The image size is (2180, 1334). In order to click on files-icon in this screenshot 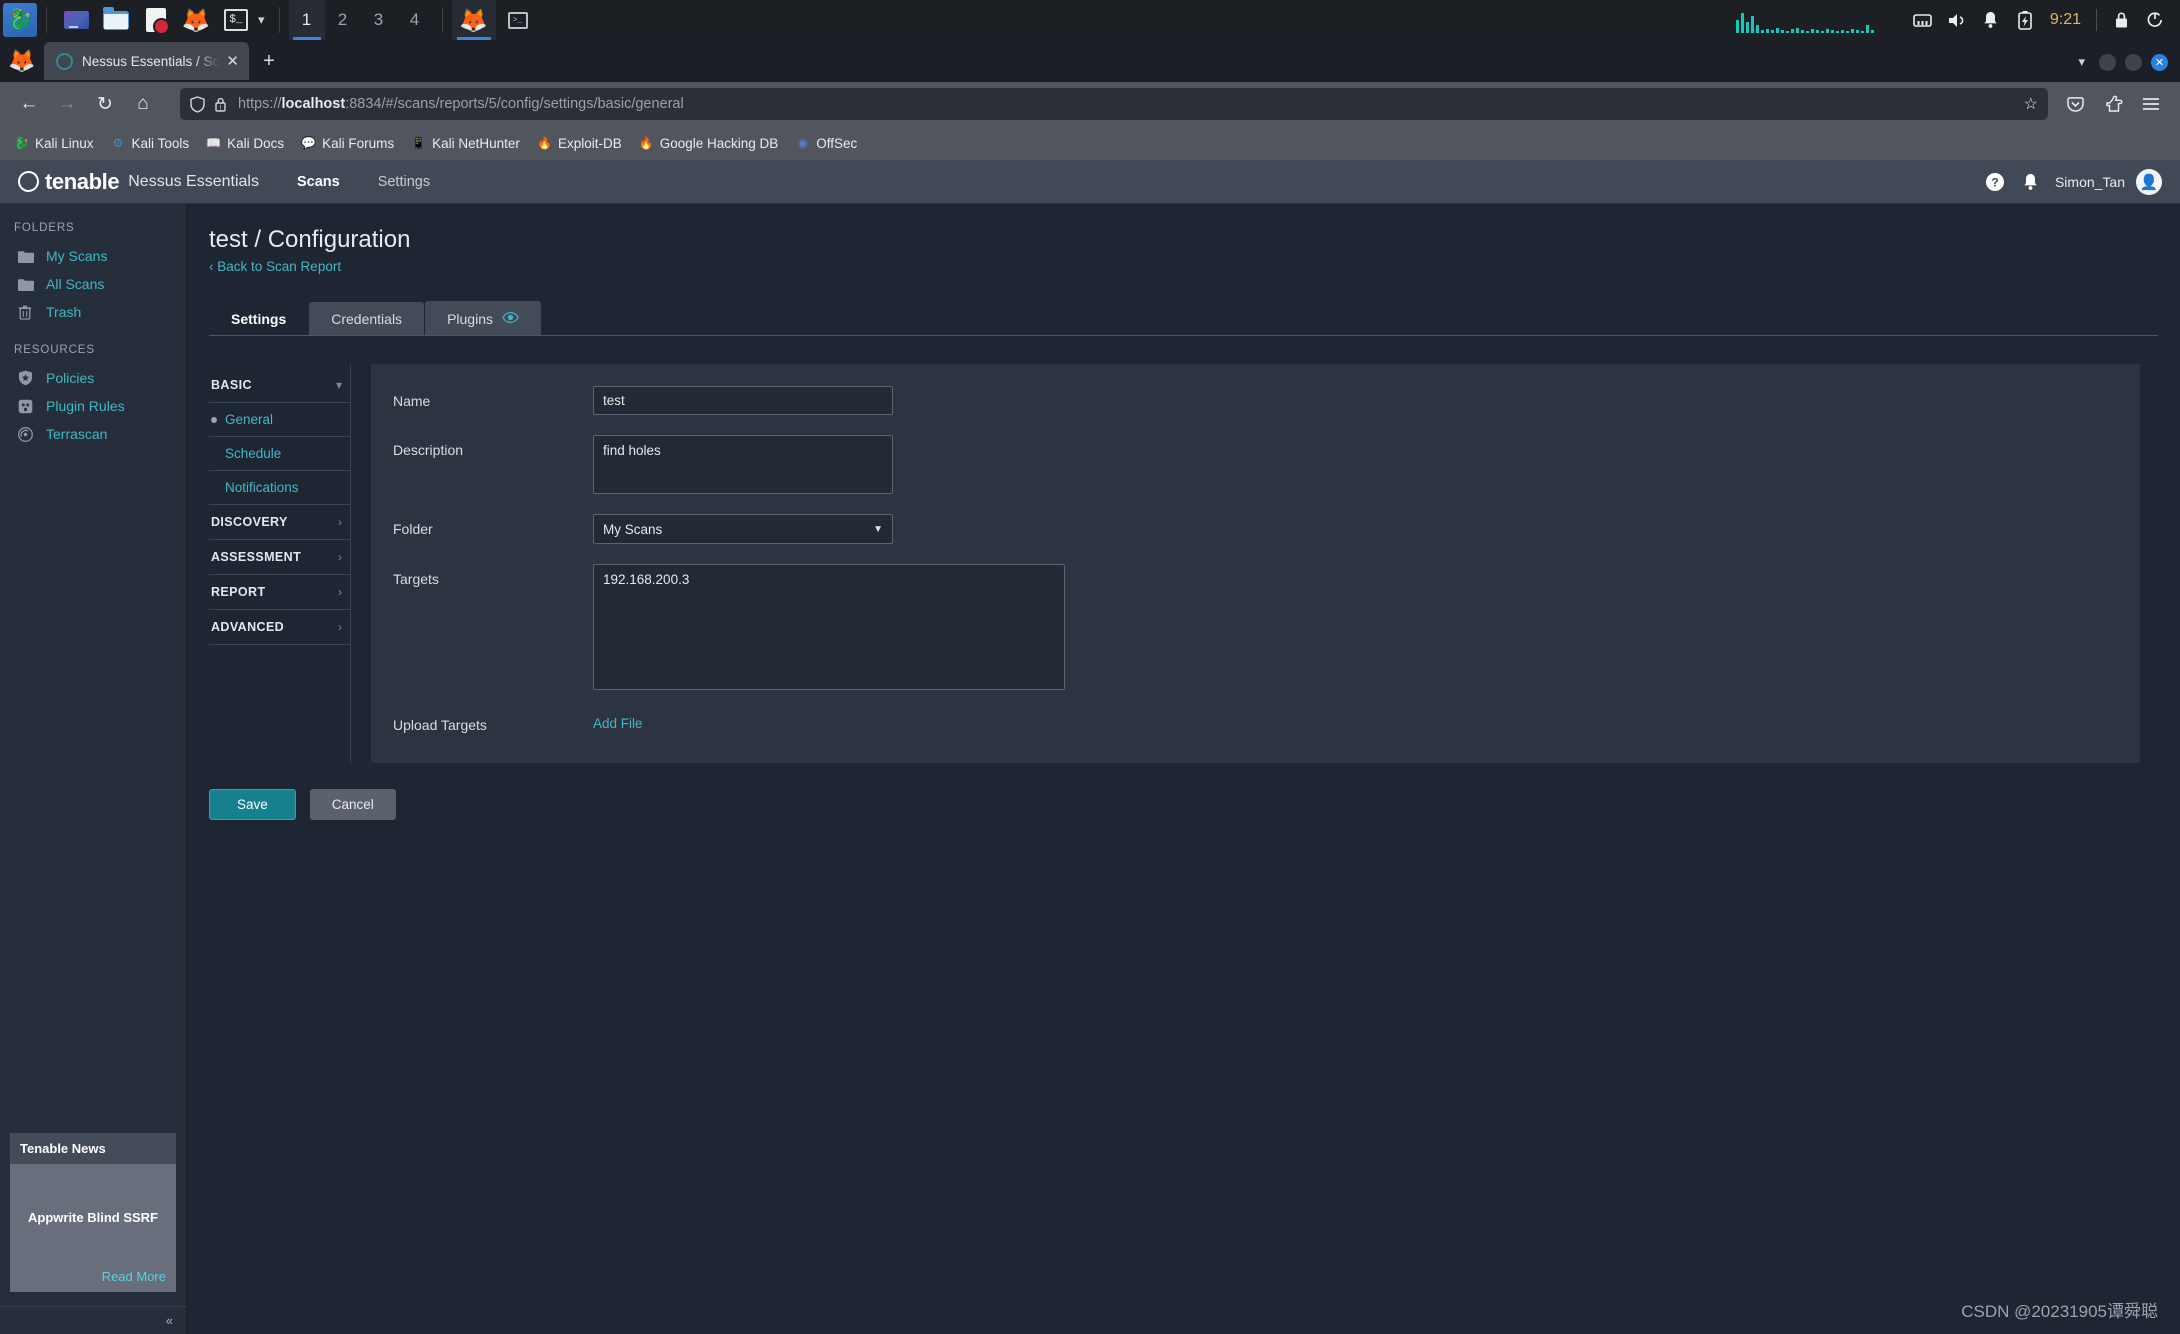, I will do `click(116, 20)`.